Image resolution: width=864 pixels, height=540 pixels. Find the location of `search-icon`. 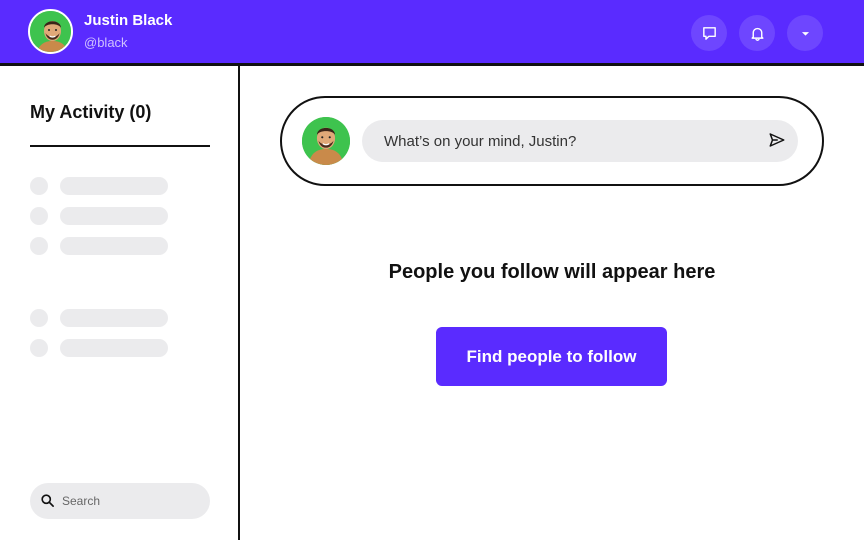

search-icon is located at coordinates (47, 500).